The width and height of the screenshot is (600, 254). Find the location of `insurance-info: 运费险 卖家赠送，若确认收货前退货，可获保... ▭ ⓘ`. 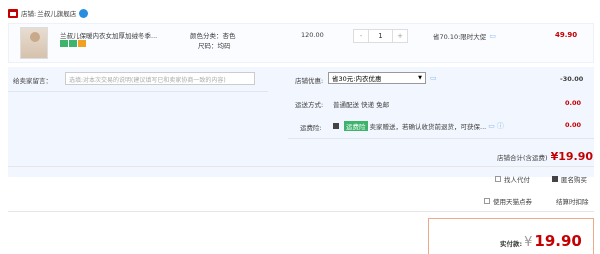

insurance-info: 运费险 卖家赠送，若确认收货前退货，可获保... ▭ ⓘ is located at coordinates (418, 126).